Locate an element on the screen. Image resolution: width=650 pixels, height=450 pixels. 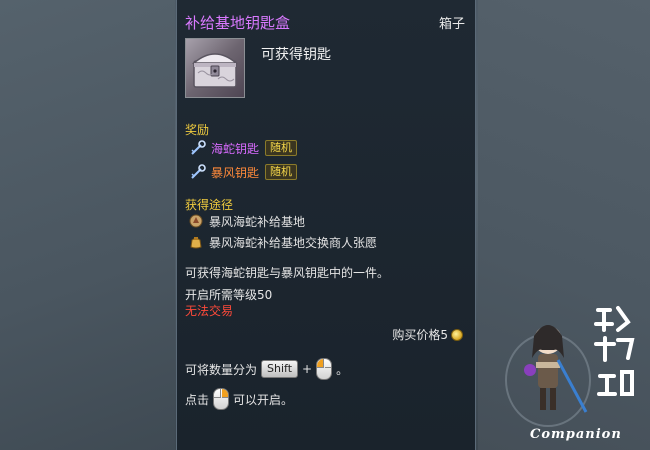
dungeon-icon is located at coordinates (196, 221).